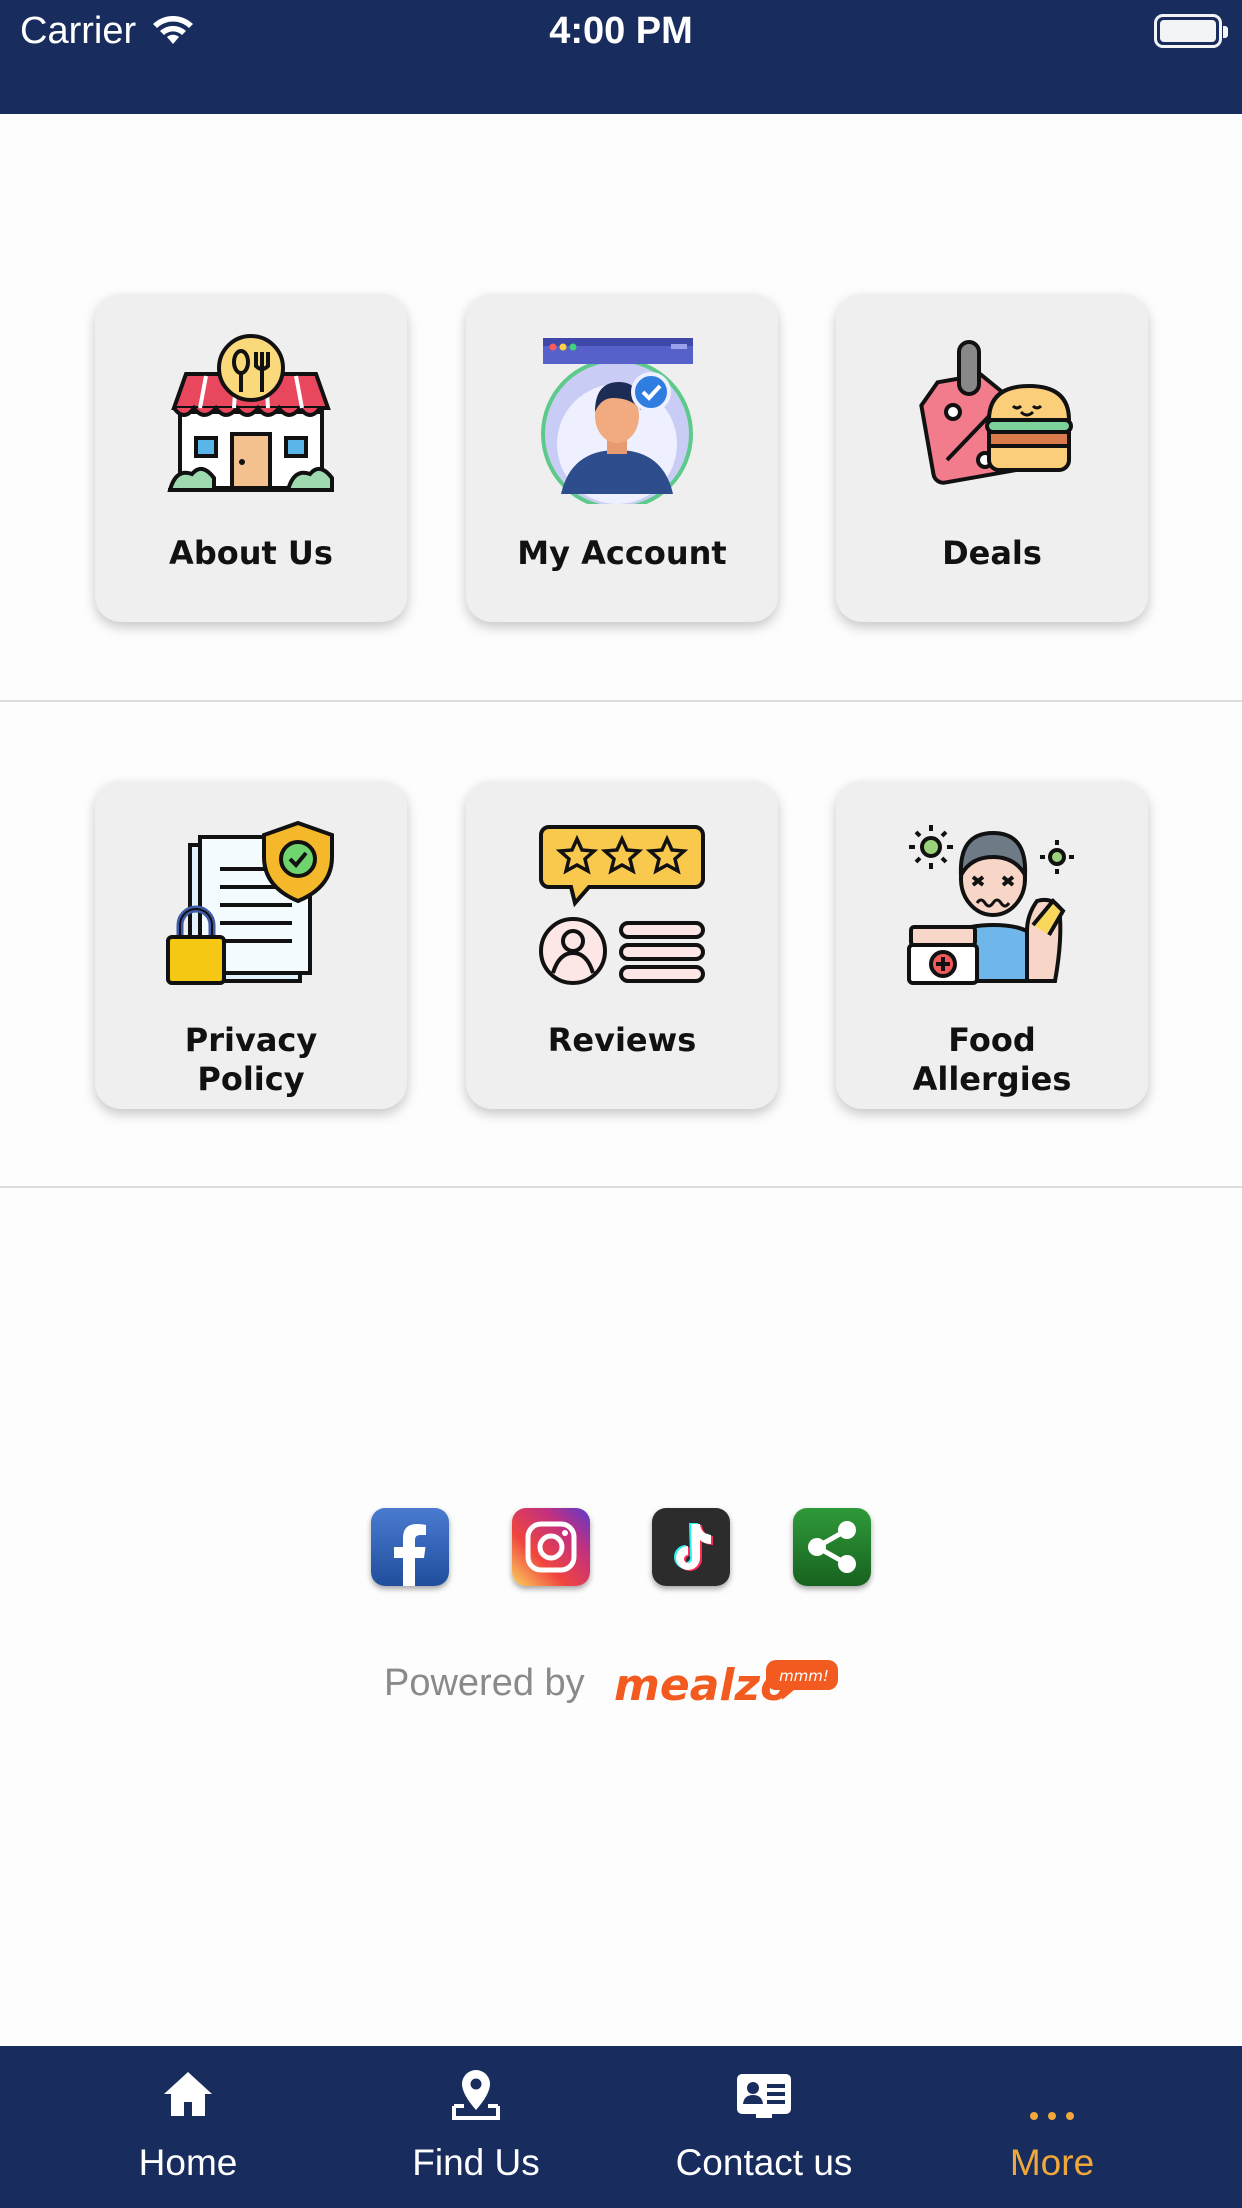 This screenshot has width=1242, height=2208. Describe the element at coordinates (188, 2127) in the screenshot. I see `tab-home: Home` at that location.